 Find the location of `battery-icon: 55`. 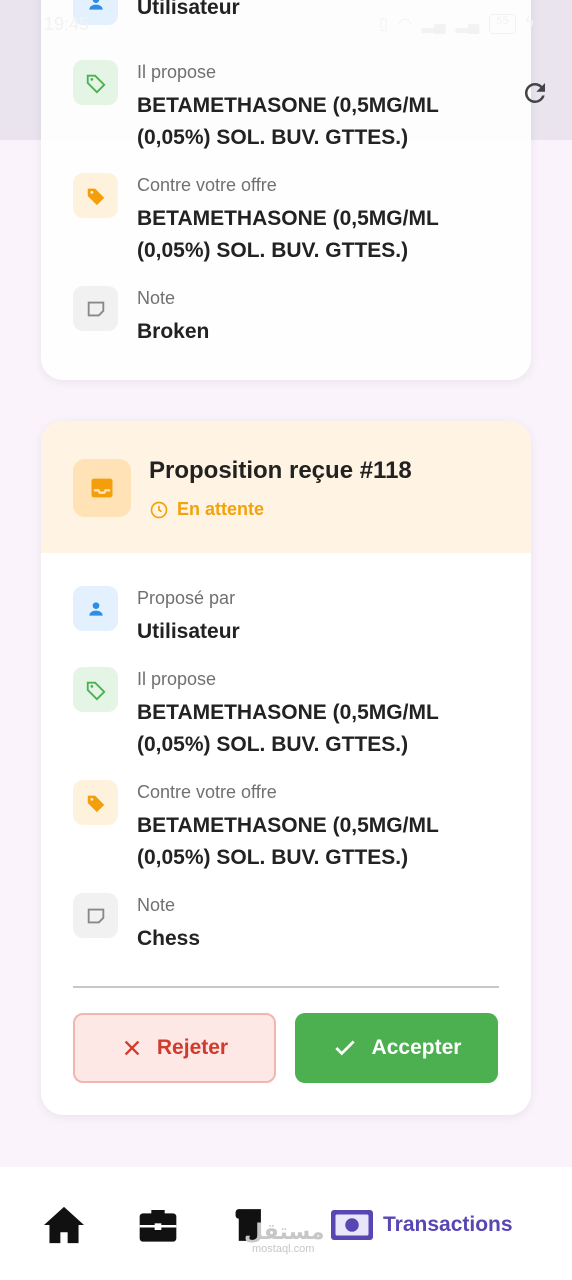

battery-icon: 55 is located at coordinates (502, 24).